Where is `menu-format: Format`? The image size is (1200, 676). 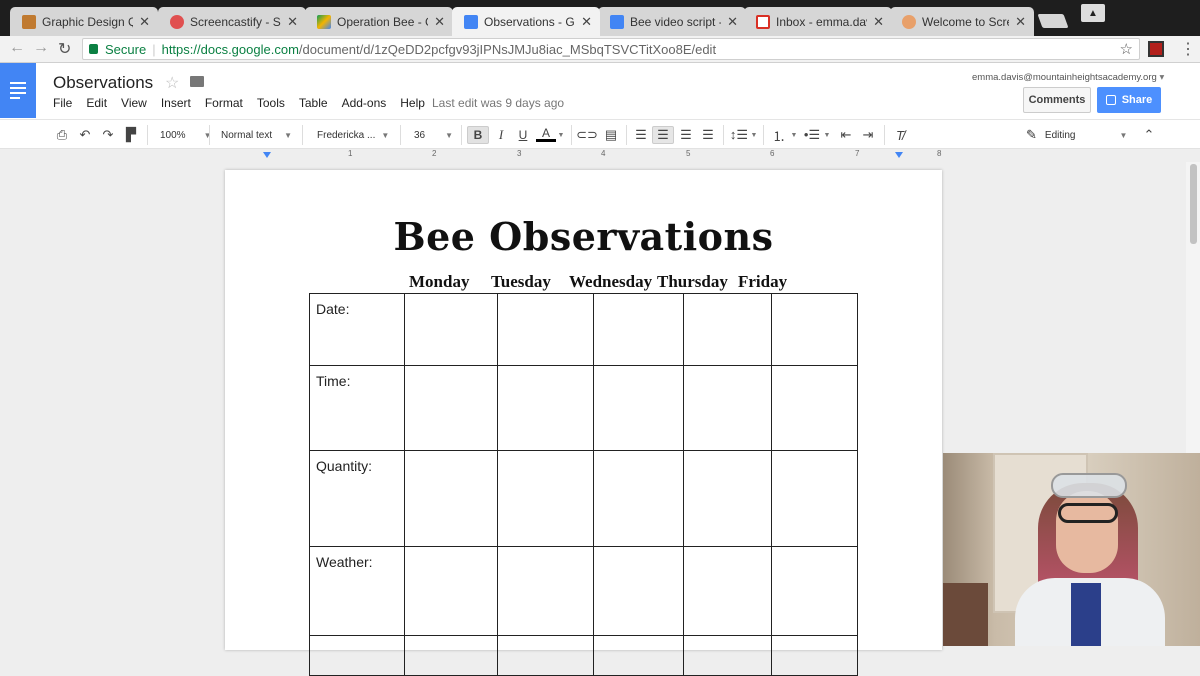
menu-format: Format is located at coordinates (224, 103).